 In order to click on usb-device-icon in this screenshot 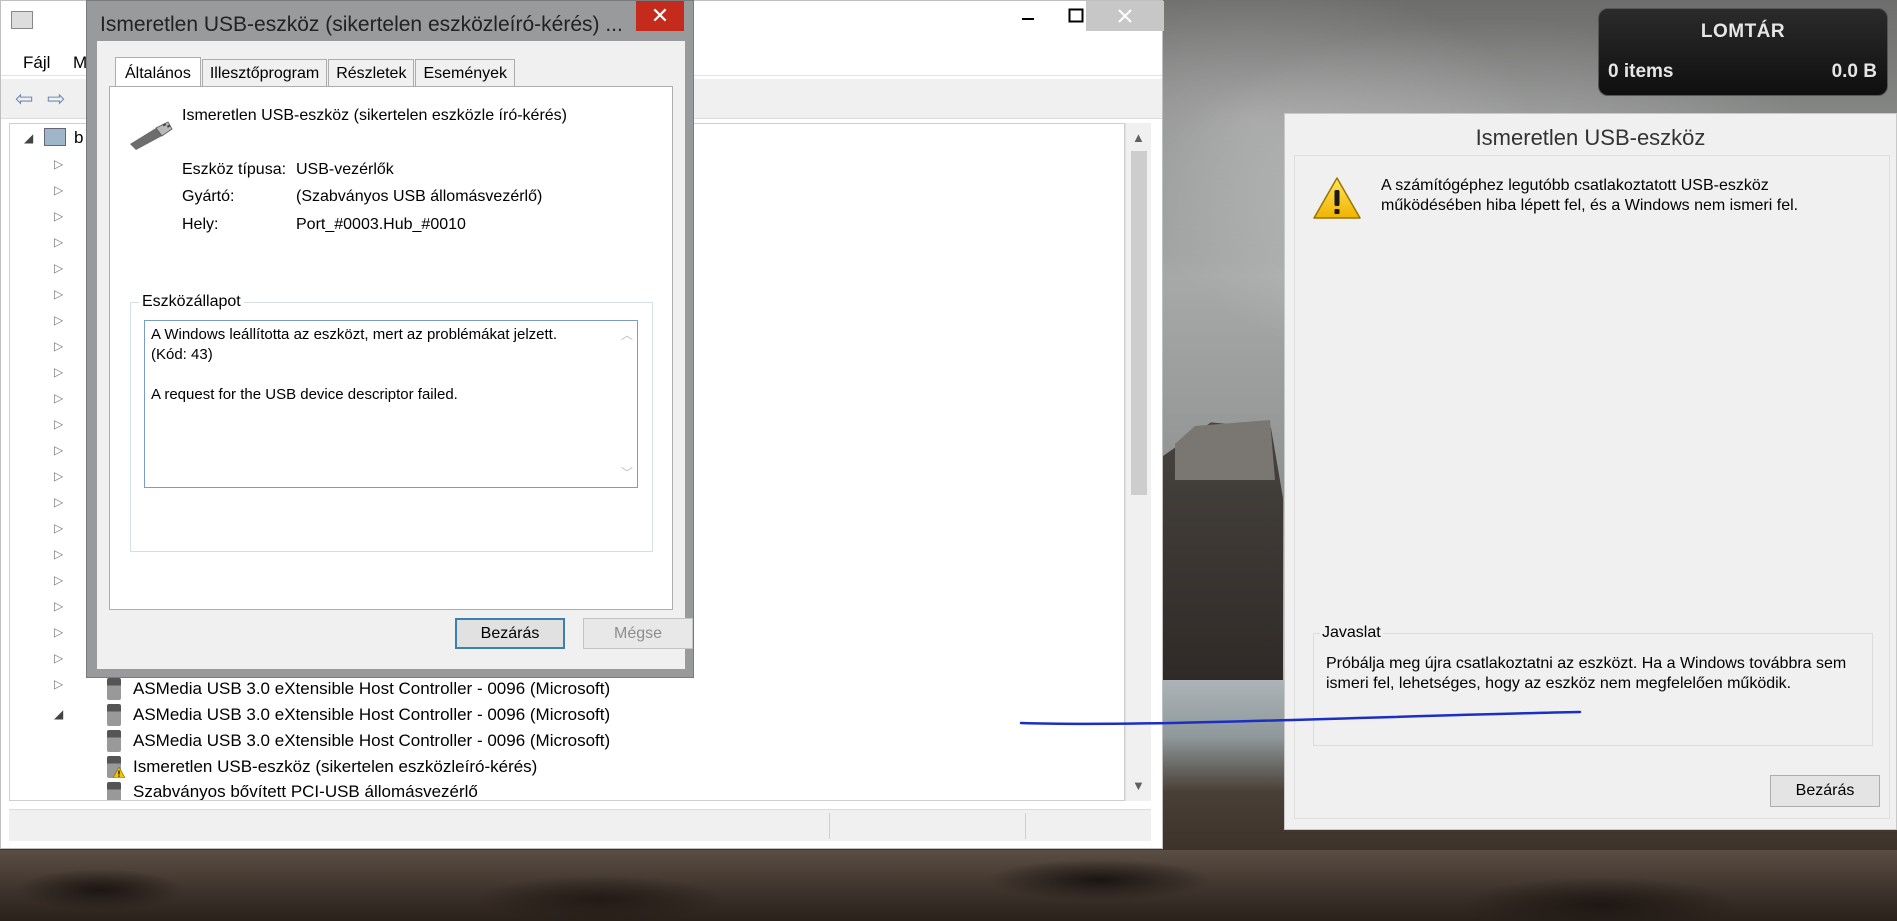, I will do `click(151, 135)`.